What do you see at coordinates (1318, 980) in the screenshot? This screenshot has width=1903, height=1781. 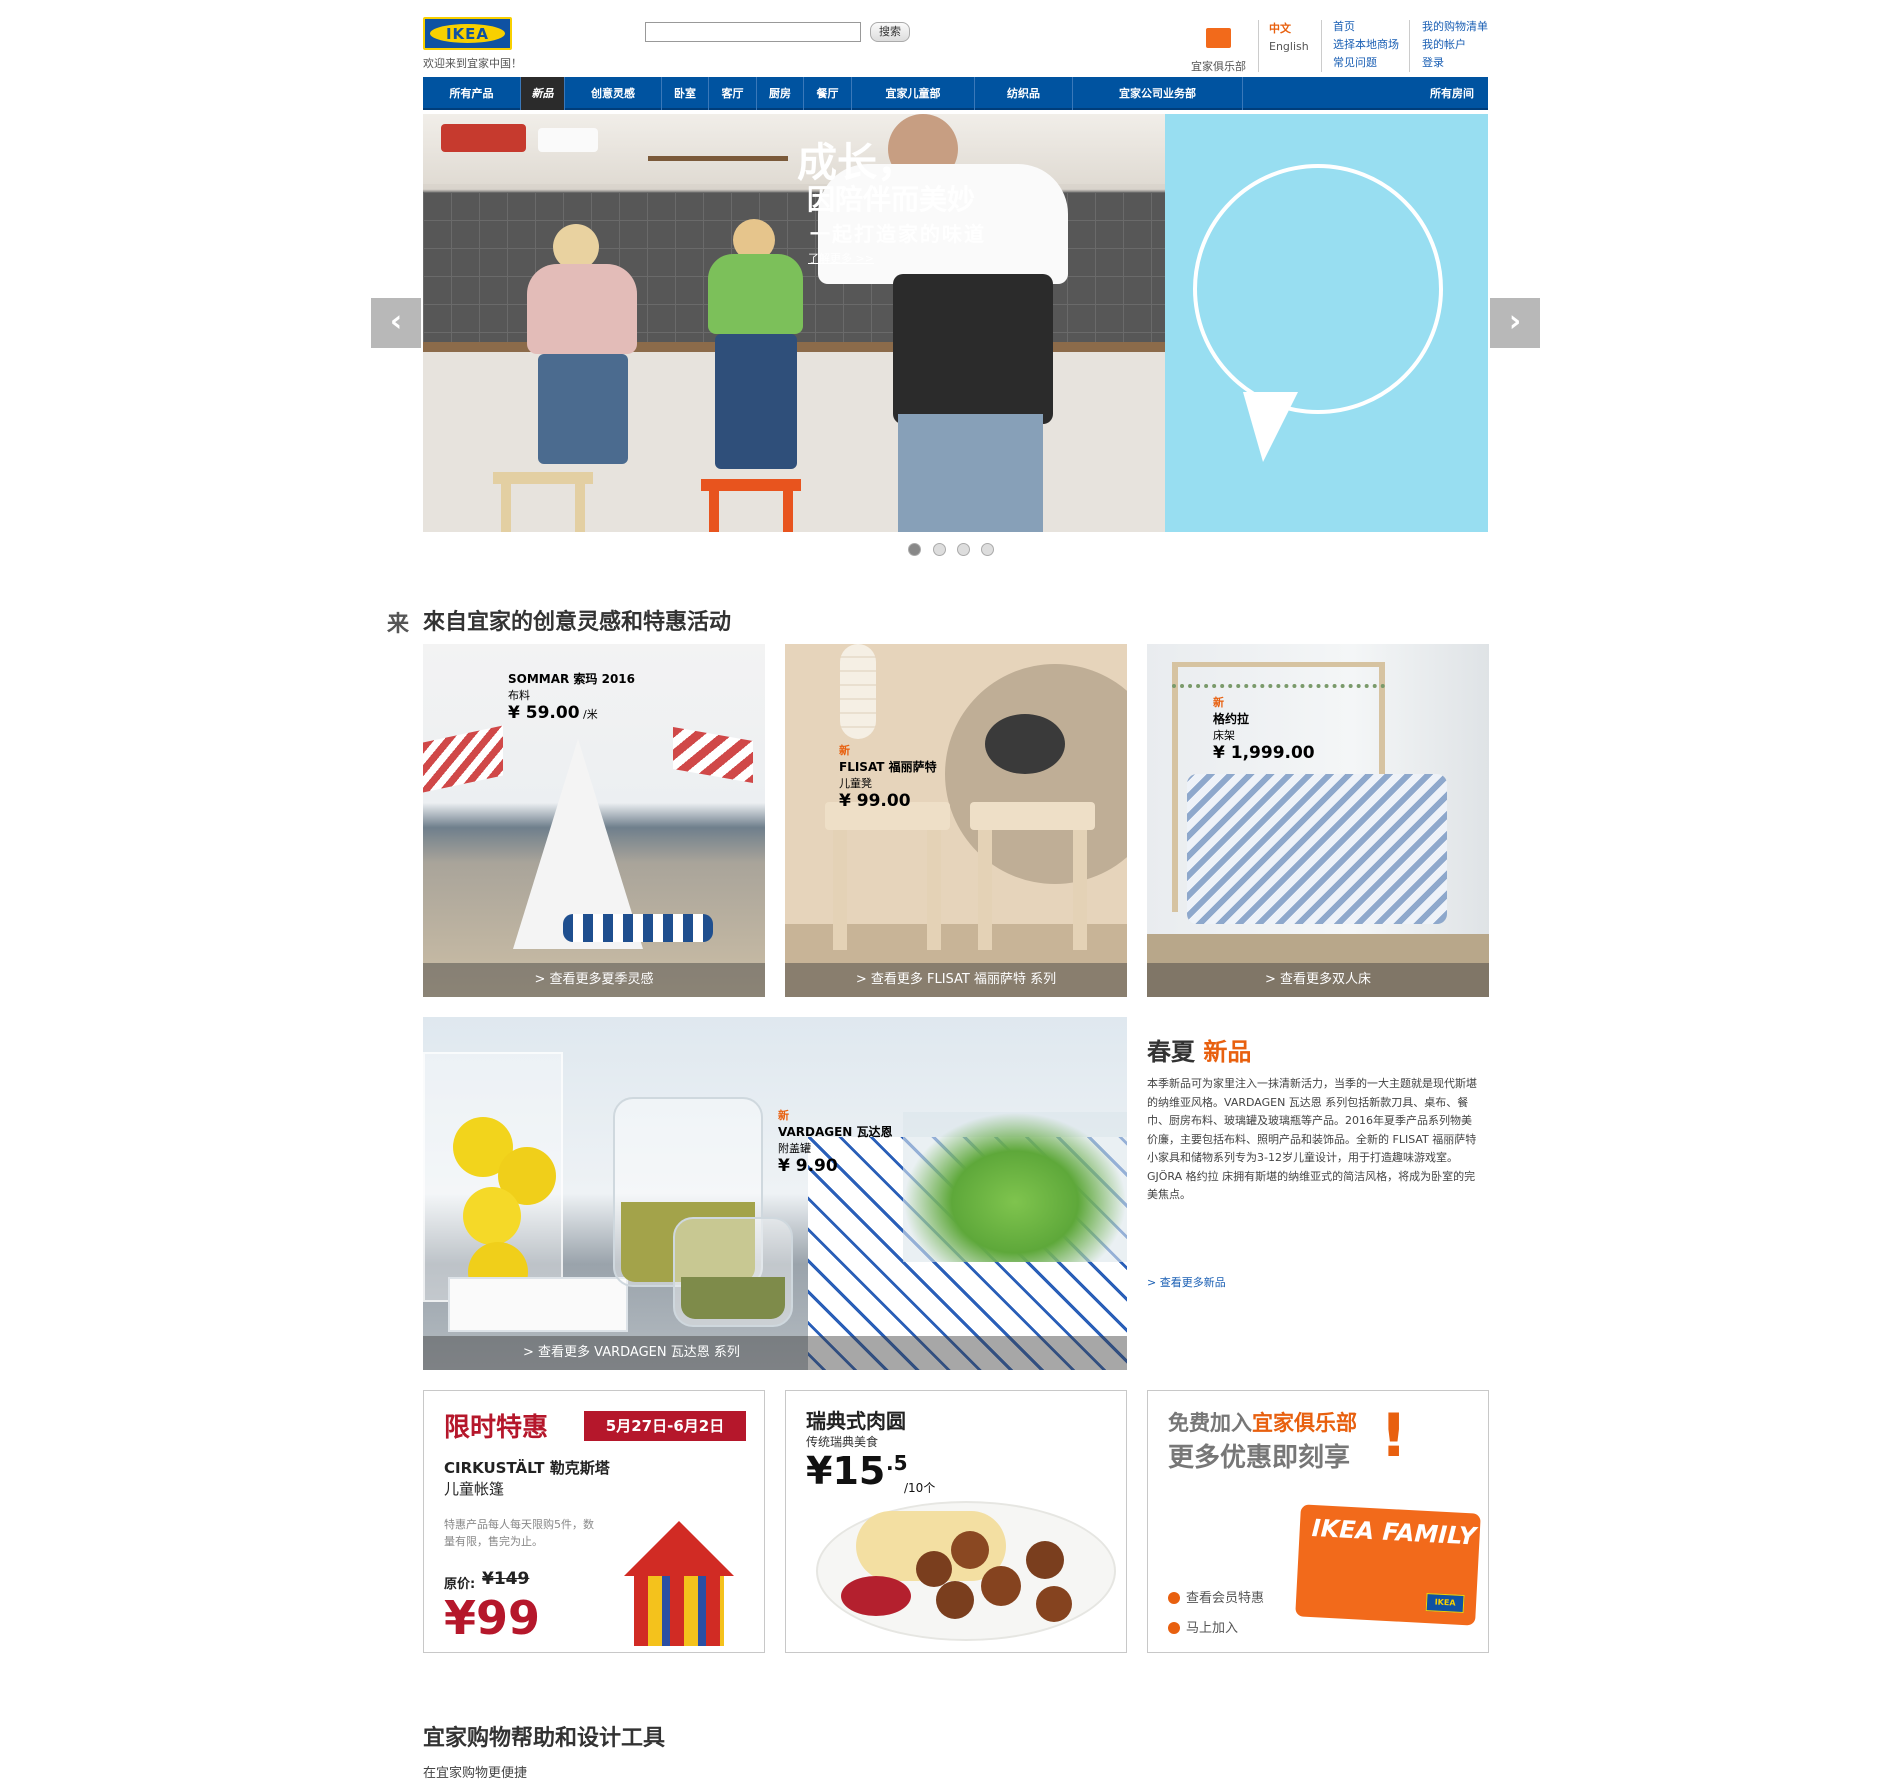 I see `tile-caption-link: > 查看更多双人床` at bounding box center [1318, 980].